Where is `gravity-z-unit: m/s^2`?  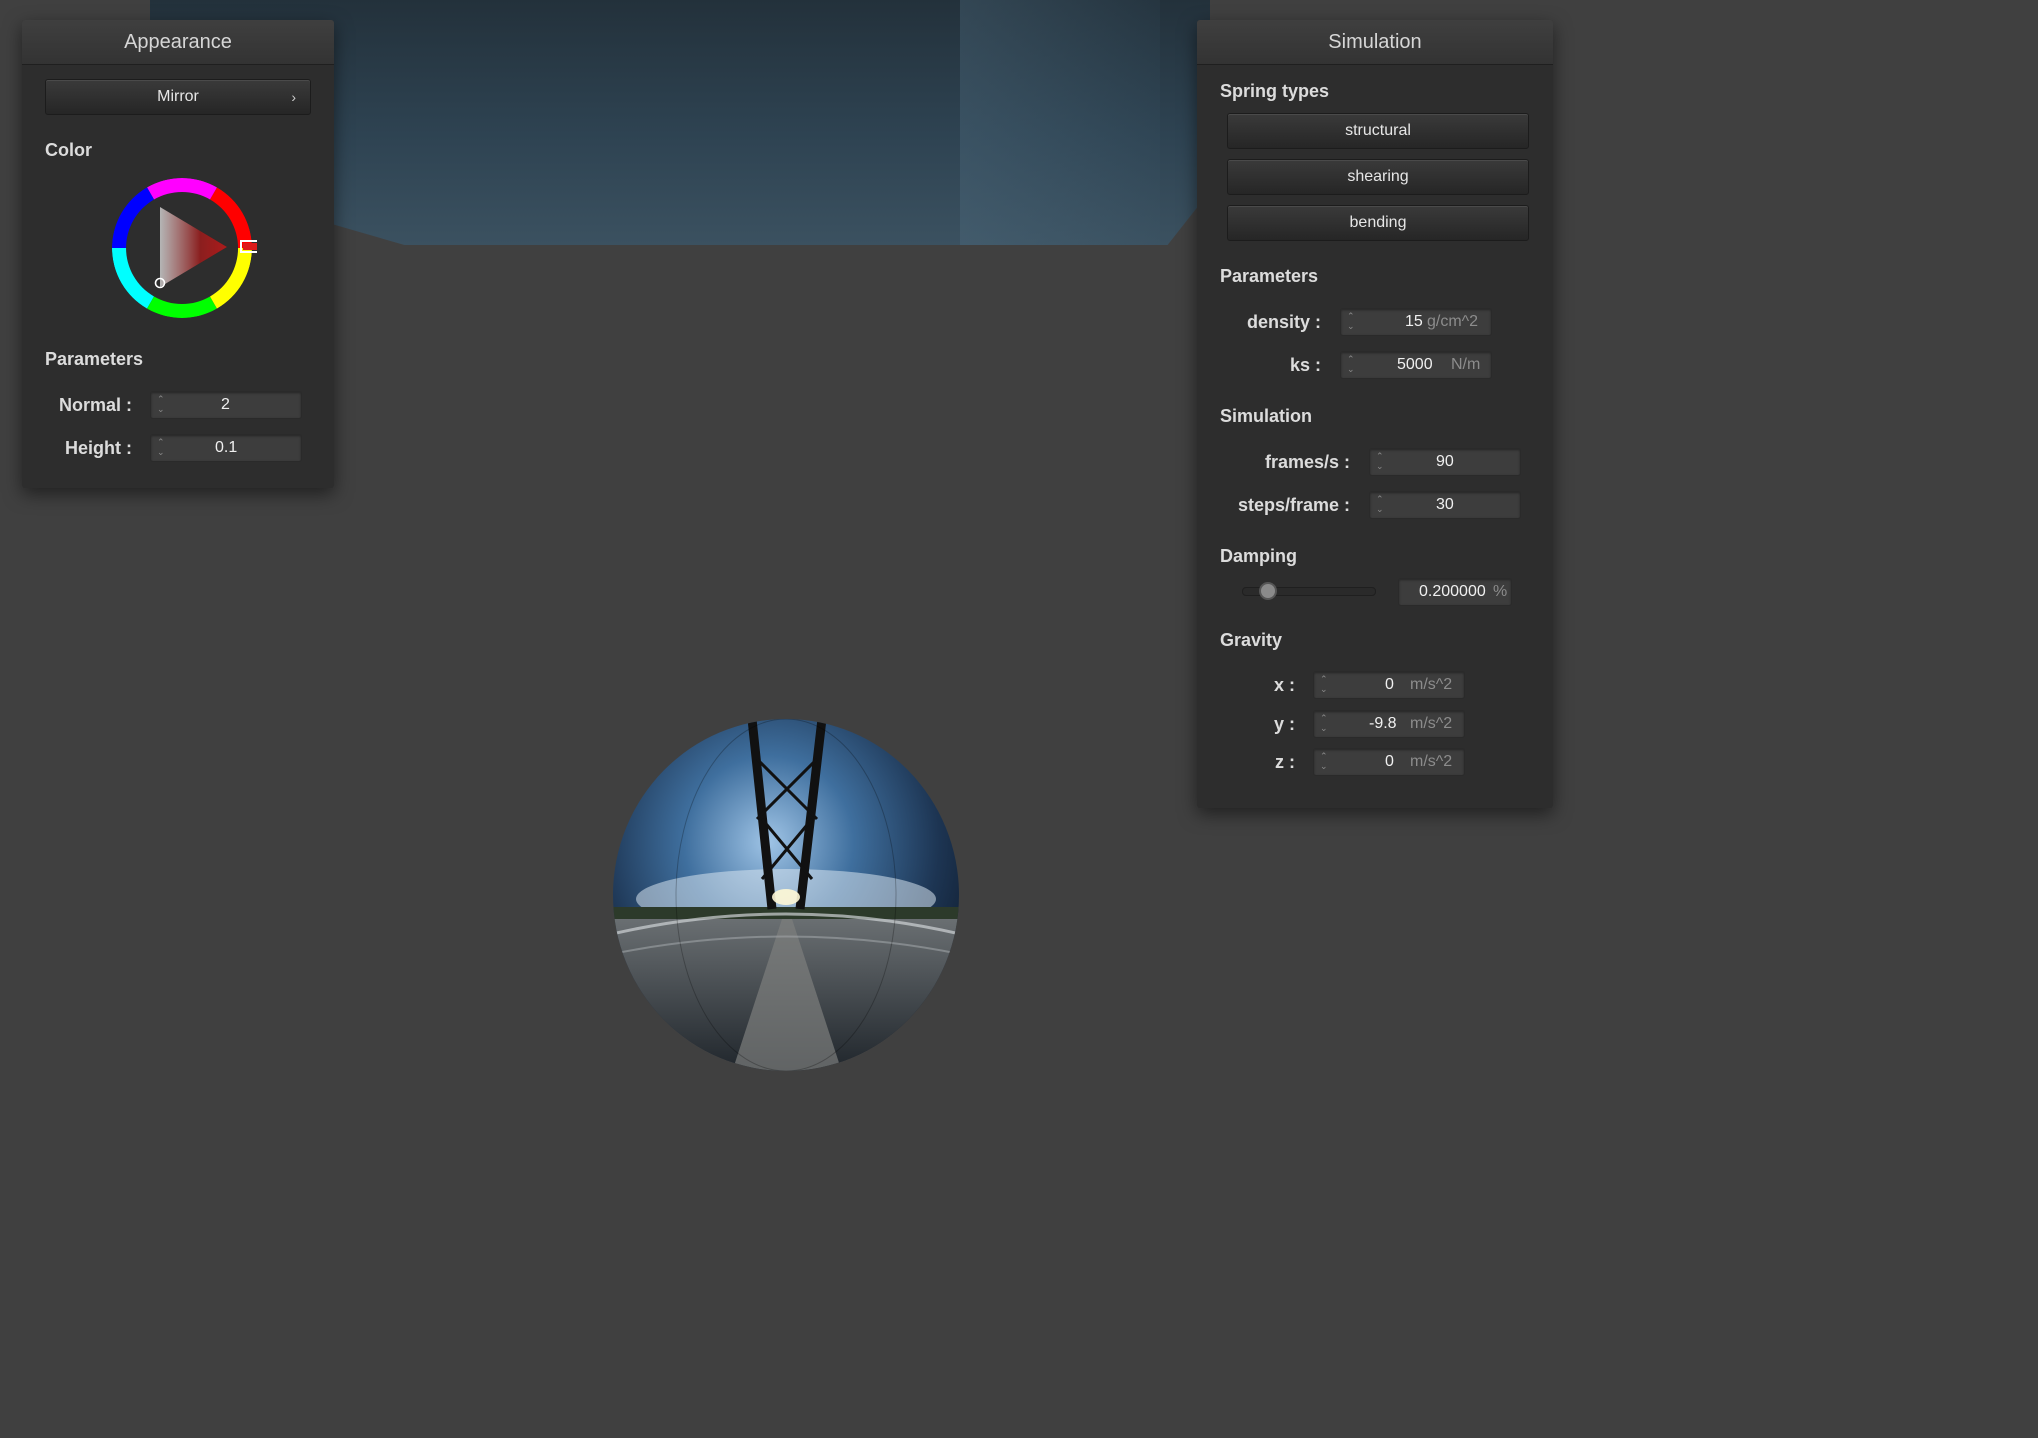 gravity-z-unit: m/s^2 is located at coordinates (1431, 761).